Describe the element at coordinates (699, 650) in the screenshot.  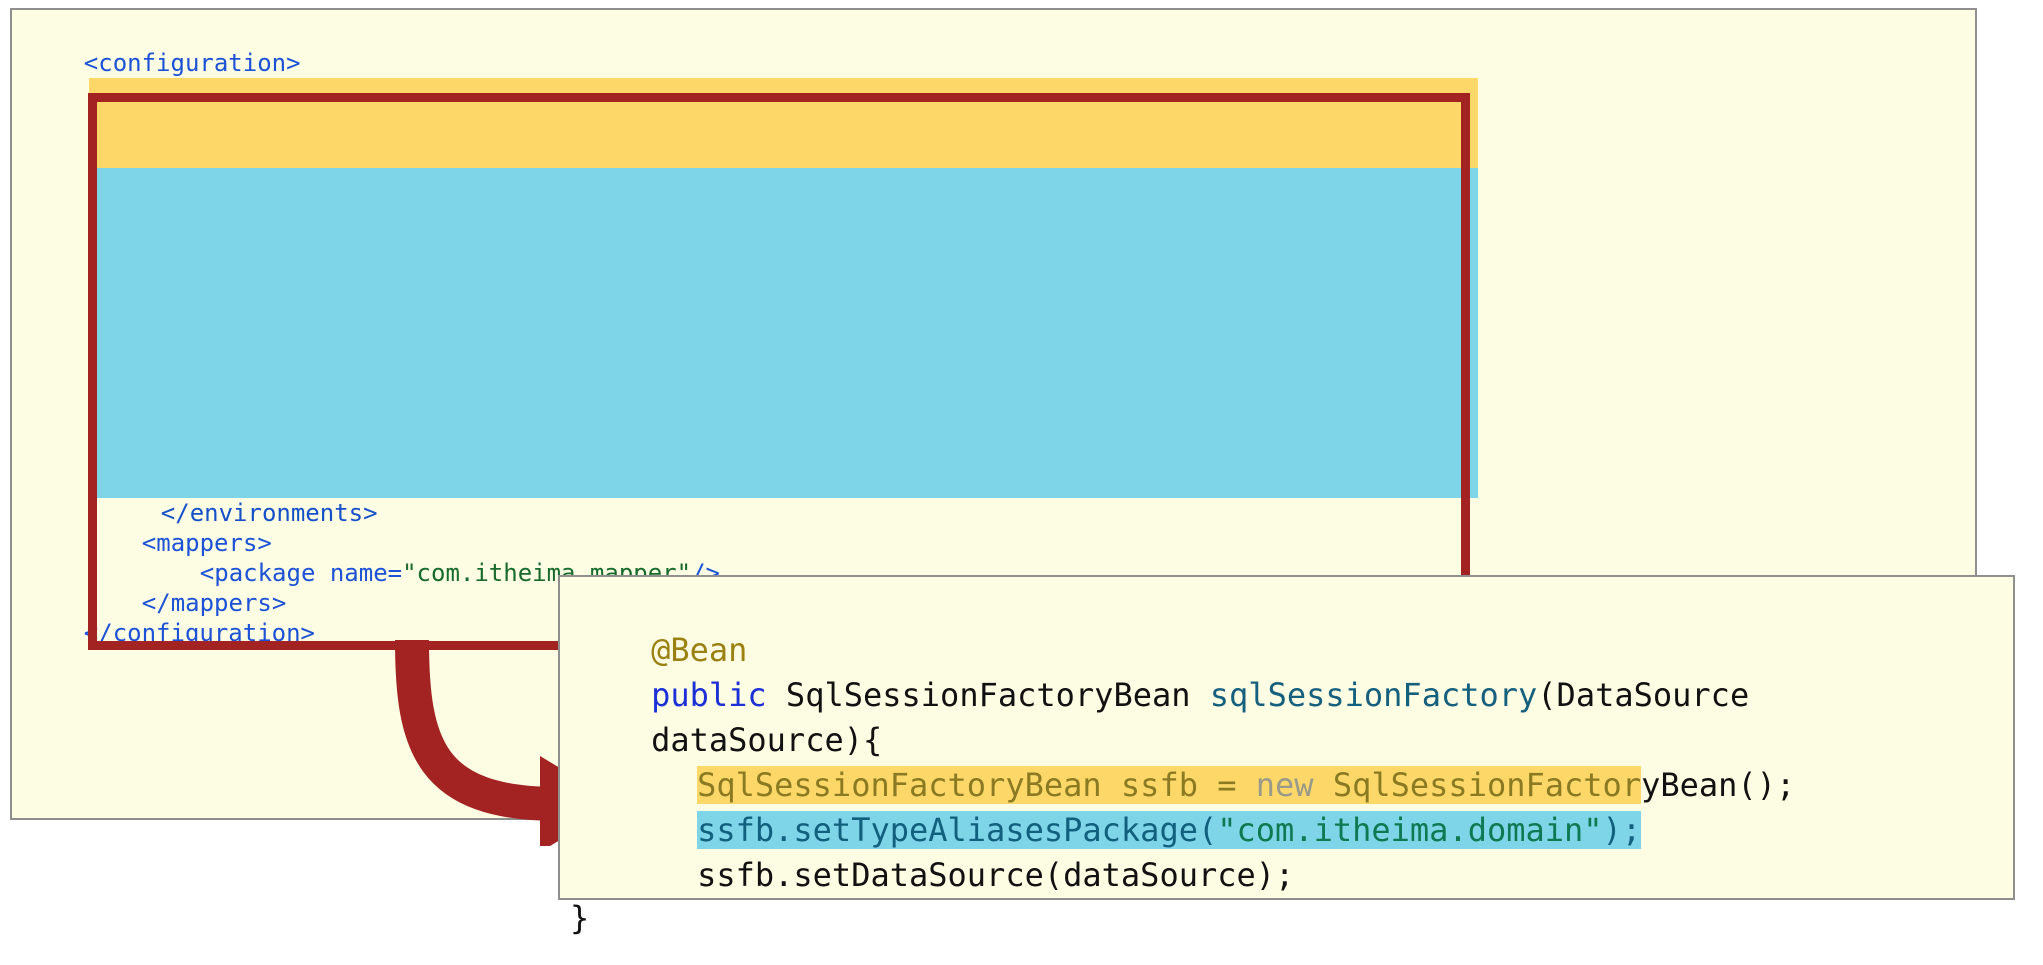
I see `java-line-1: @Bean` at that location.